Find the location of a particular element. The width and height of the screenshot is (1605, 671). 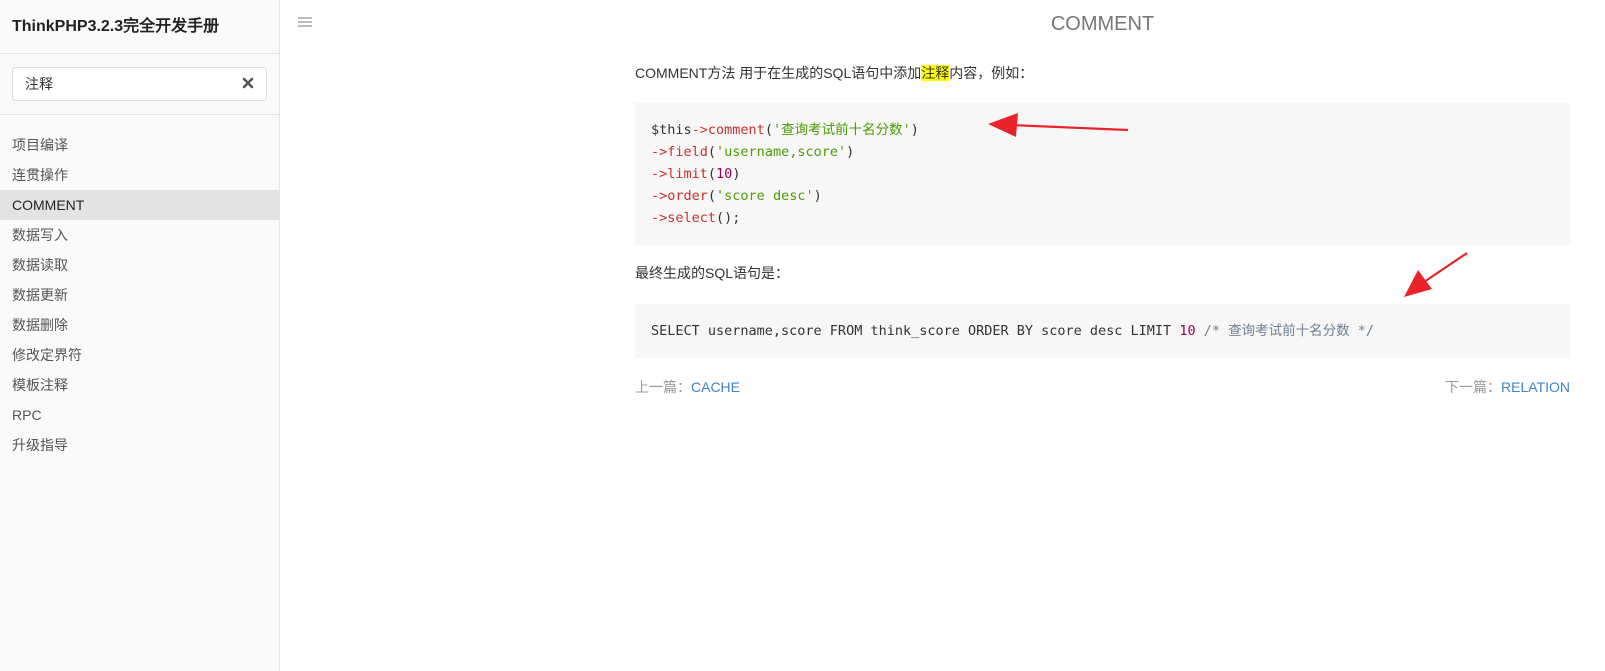

intro-text-after: 内容，例如： is located at coordinates (991, 73).